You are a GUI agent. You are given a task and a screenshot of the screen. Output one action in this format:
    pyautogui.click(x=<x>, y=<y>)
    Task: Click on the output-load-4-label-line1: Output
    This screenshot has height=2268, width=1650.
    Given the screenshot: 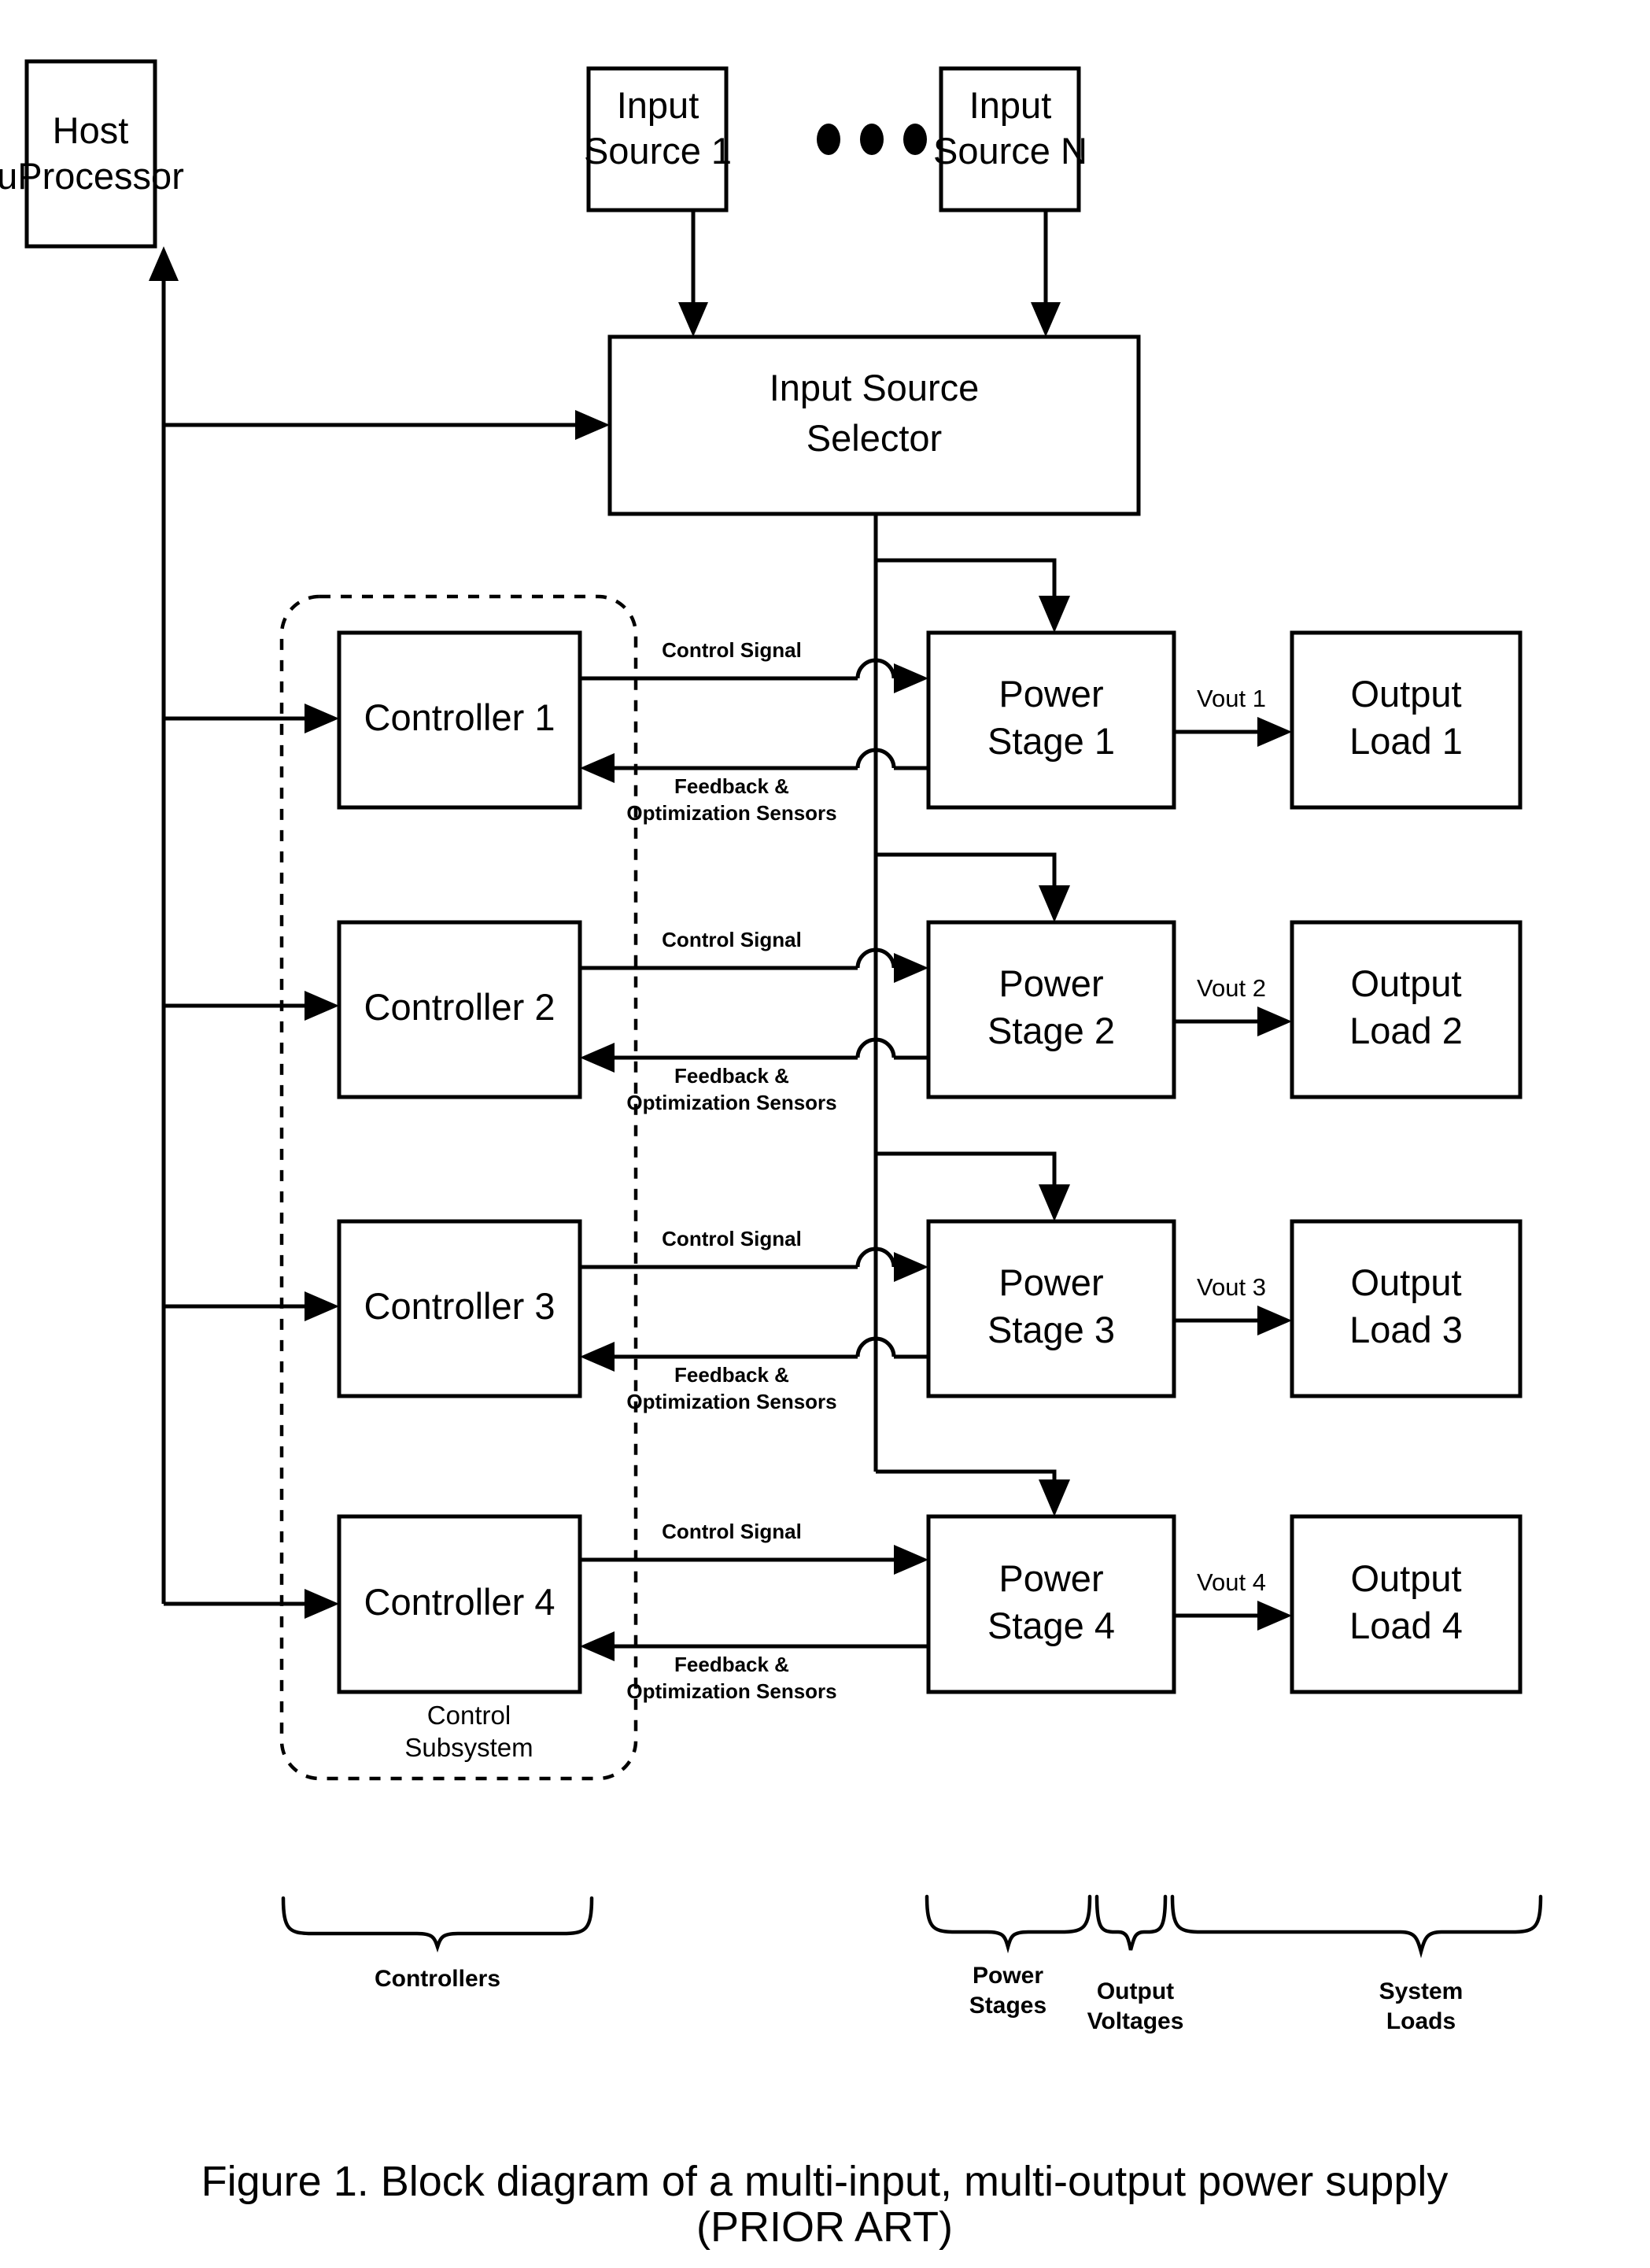 What is the action you would take?
    pyautogui.click(x=1405, y=1578)
    